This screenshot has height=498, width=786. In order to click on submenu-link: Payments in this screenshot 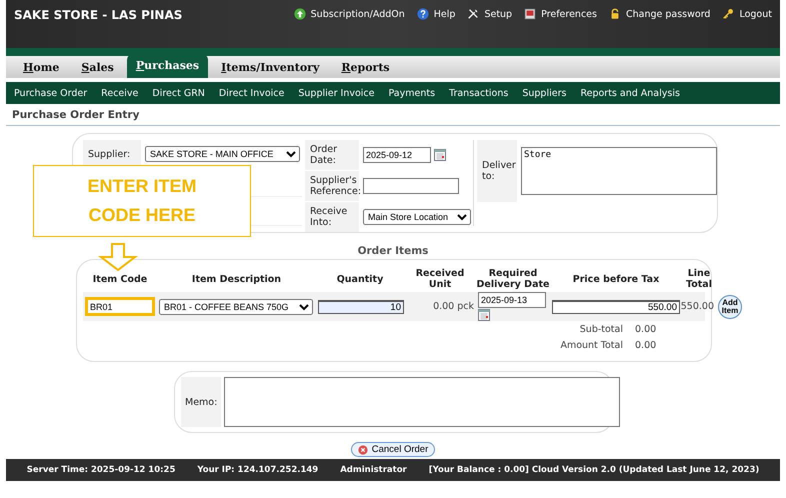, I will do `click(412, 93)`.